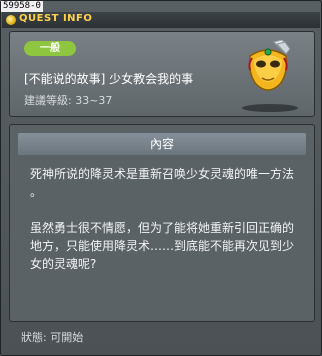  Describe the element at coordinates (161, 20) in the screenshot. I see `title-bar: QUEST INFO` at that location.